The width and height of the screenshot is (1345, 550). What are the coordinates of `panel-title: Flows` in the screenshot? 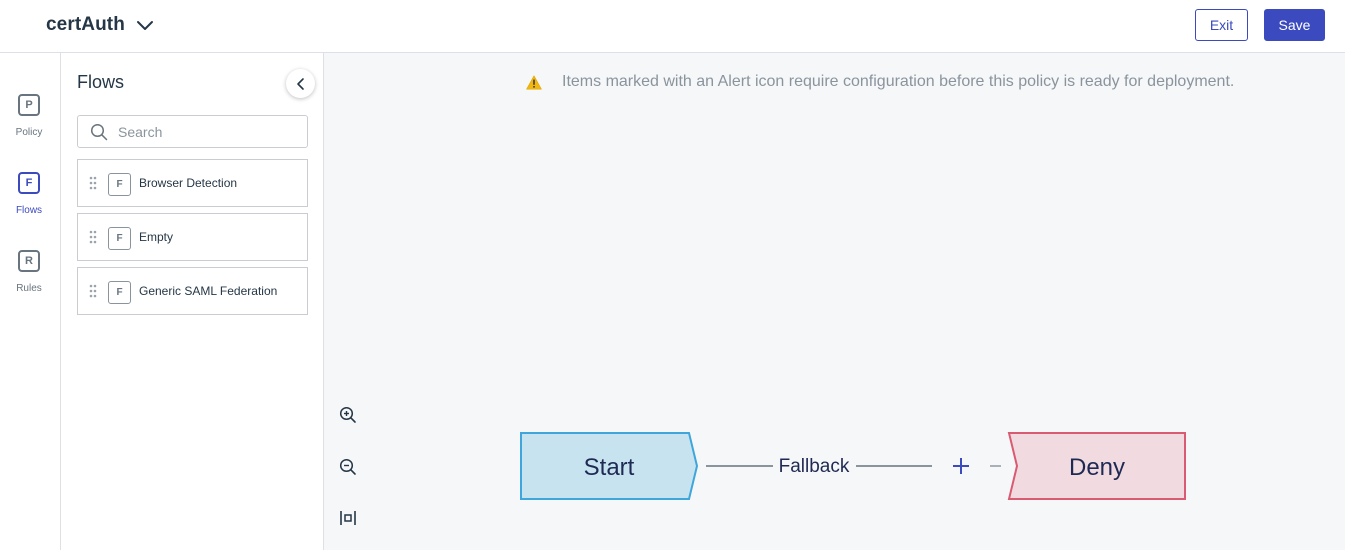 It's located at (101, 82).